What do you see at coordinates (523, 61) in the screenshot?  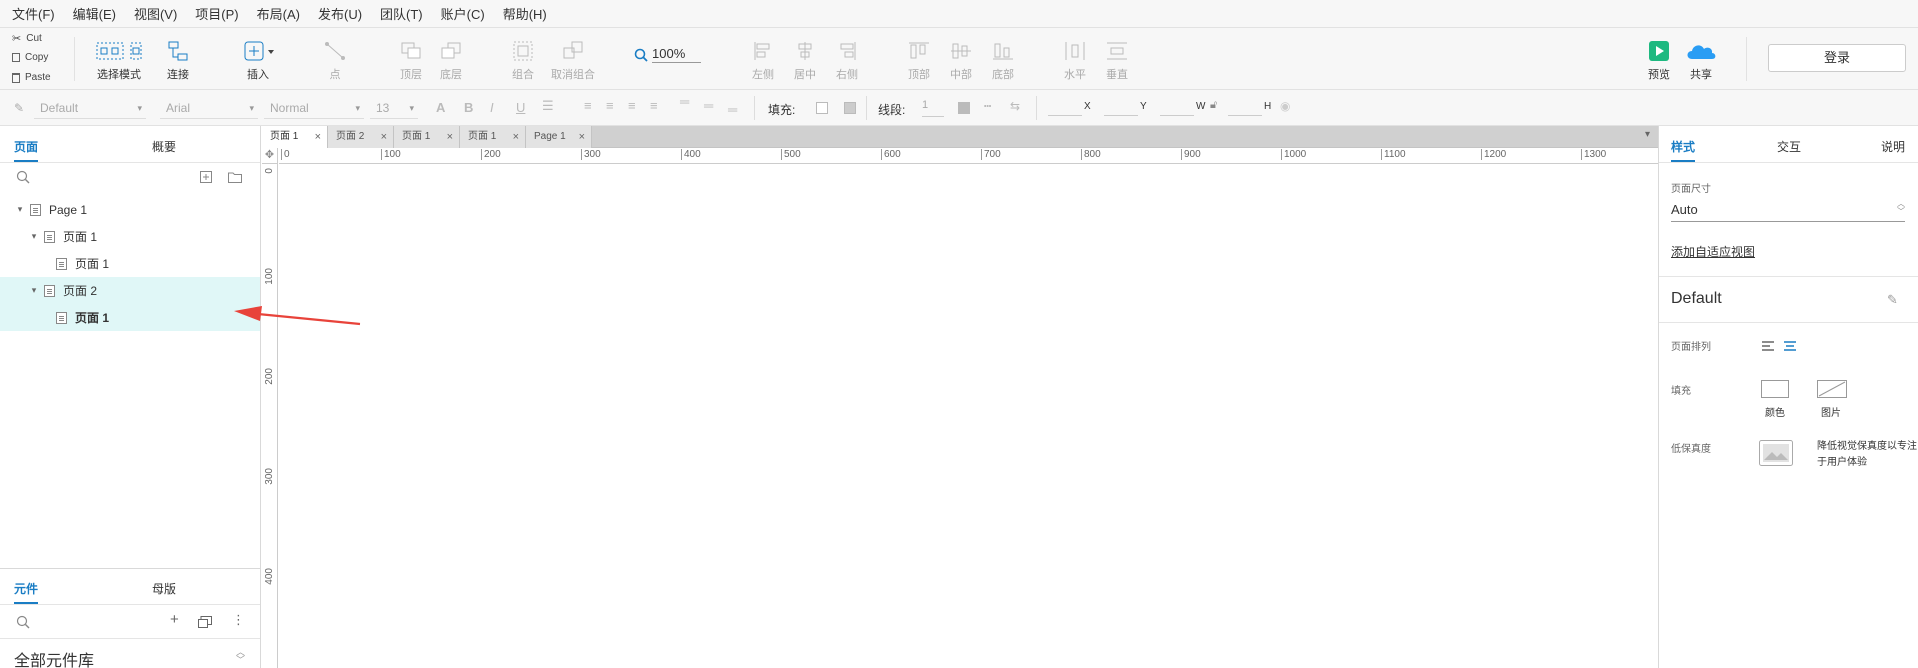 I see `group-button: 组合` at bounding box center [523, 61].